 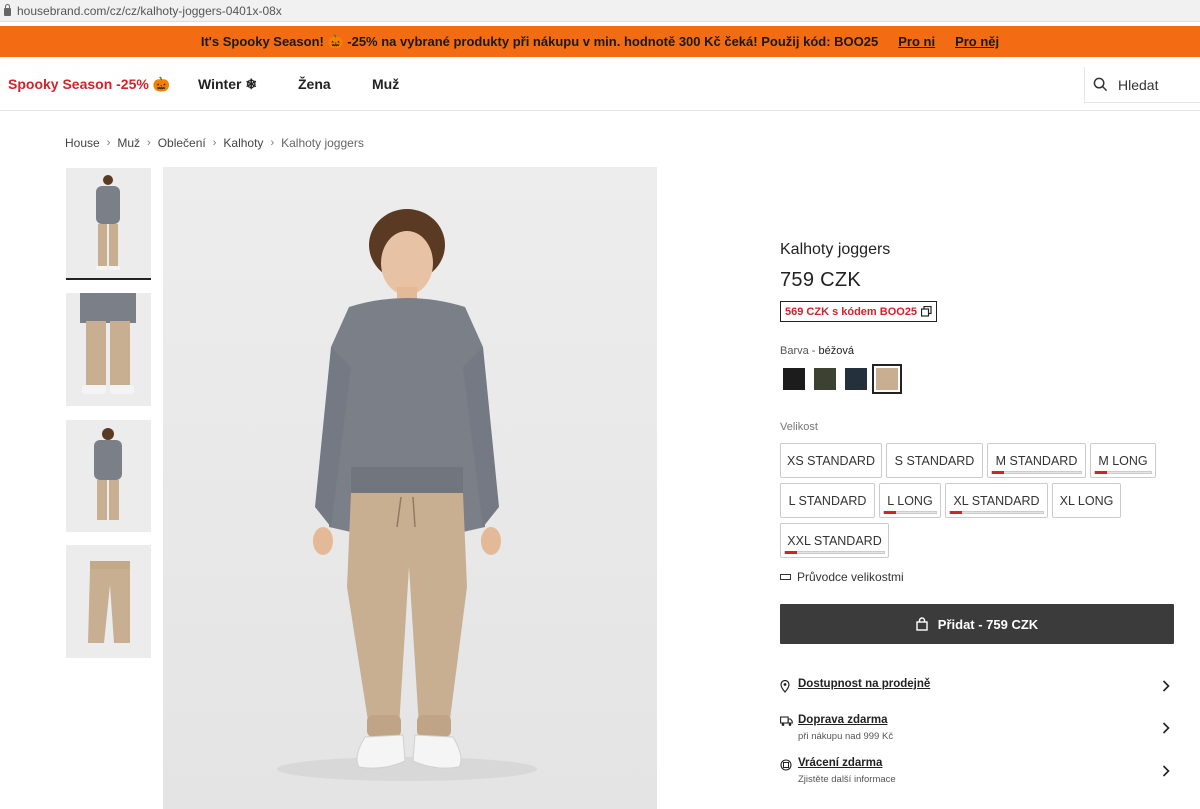 What do you see at coordinates (108, 343) in the screenshot?
I see `model-closeup-thumbnail-image` at bounding box center [108, 343].